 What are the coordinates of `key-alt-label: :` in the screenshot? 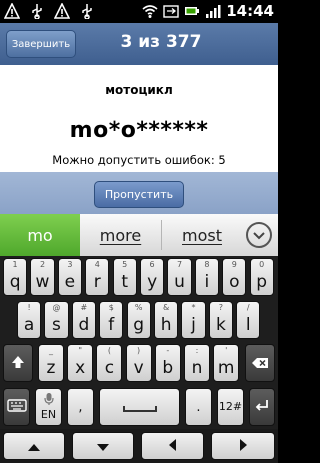 It's located at (197, 350).